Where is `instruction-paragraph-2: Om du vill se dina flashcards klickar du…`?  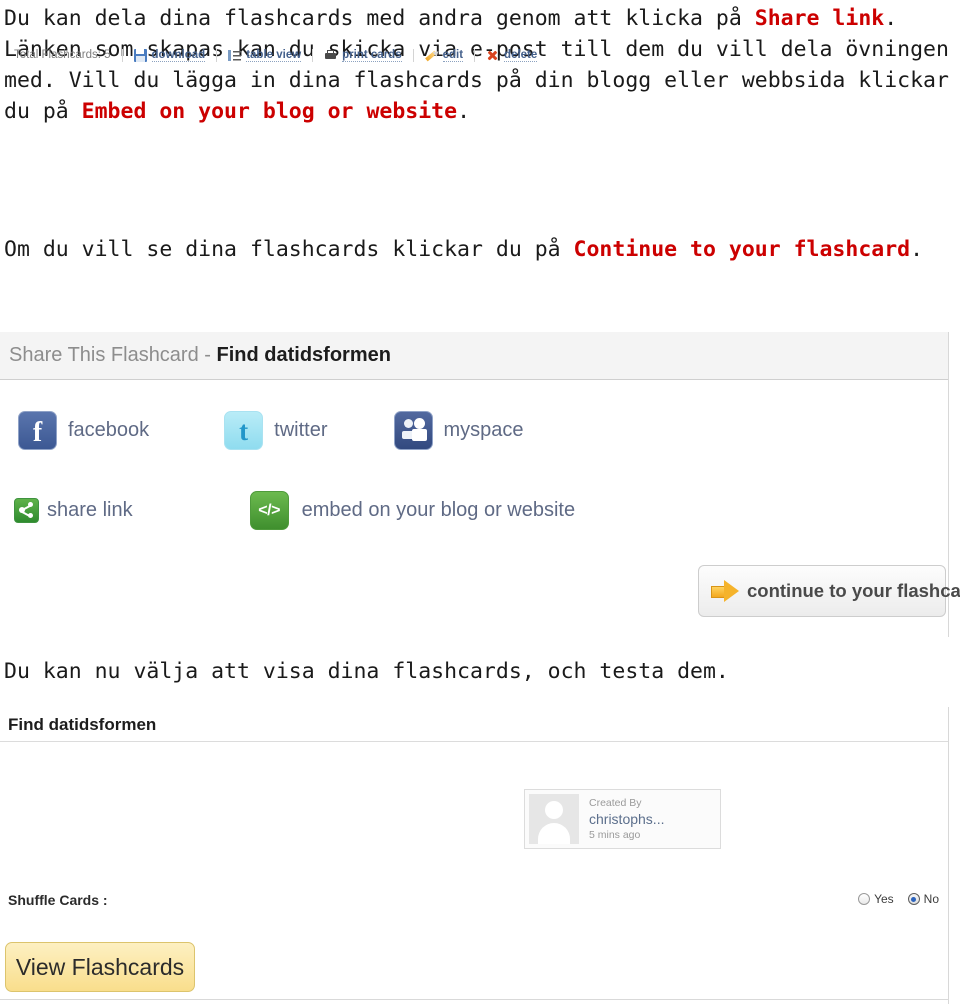
instruction-paragraph-2: Om du vill se dina flashcards klickar du… is located at coordinates (481, 249).